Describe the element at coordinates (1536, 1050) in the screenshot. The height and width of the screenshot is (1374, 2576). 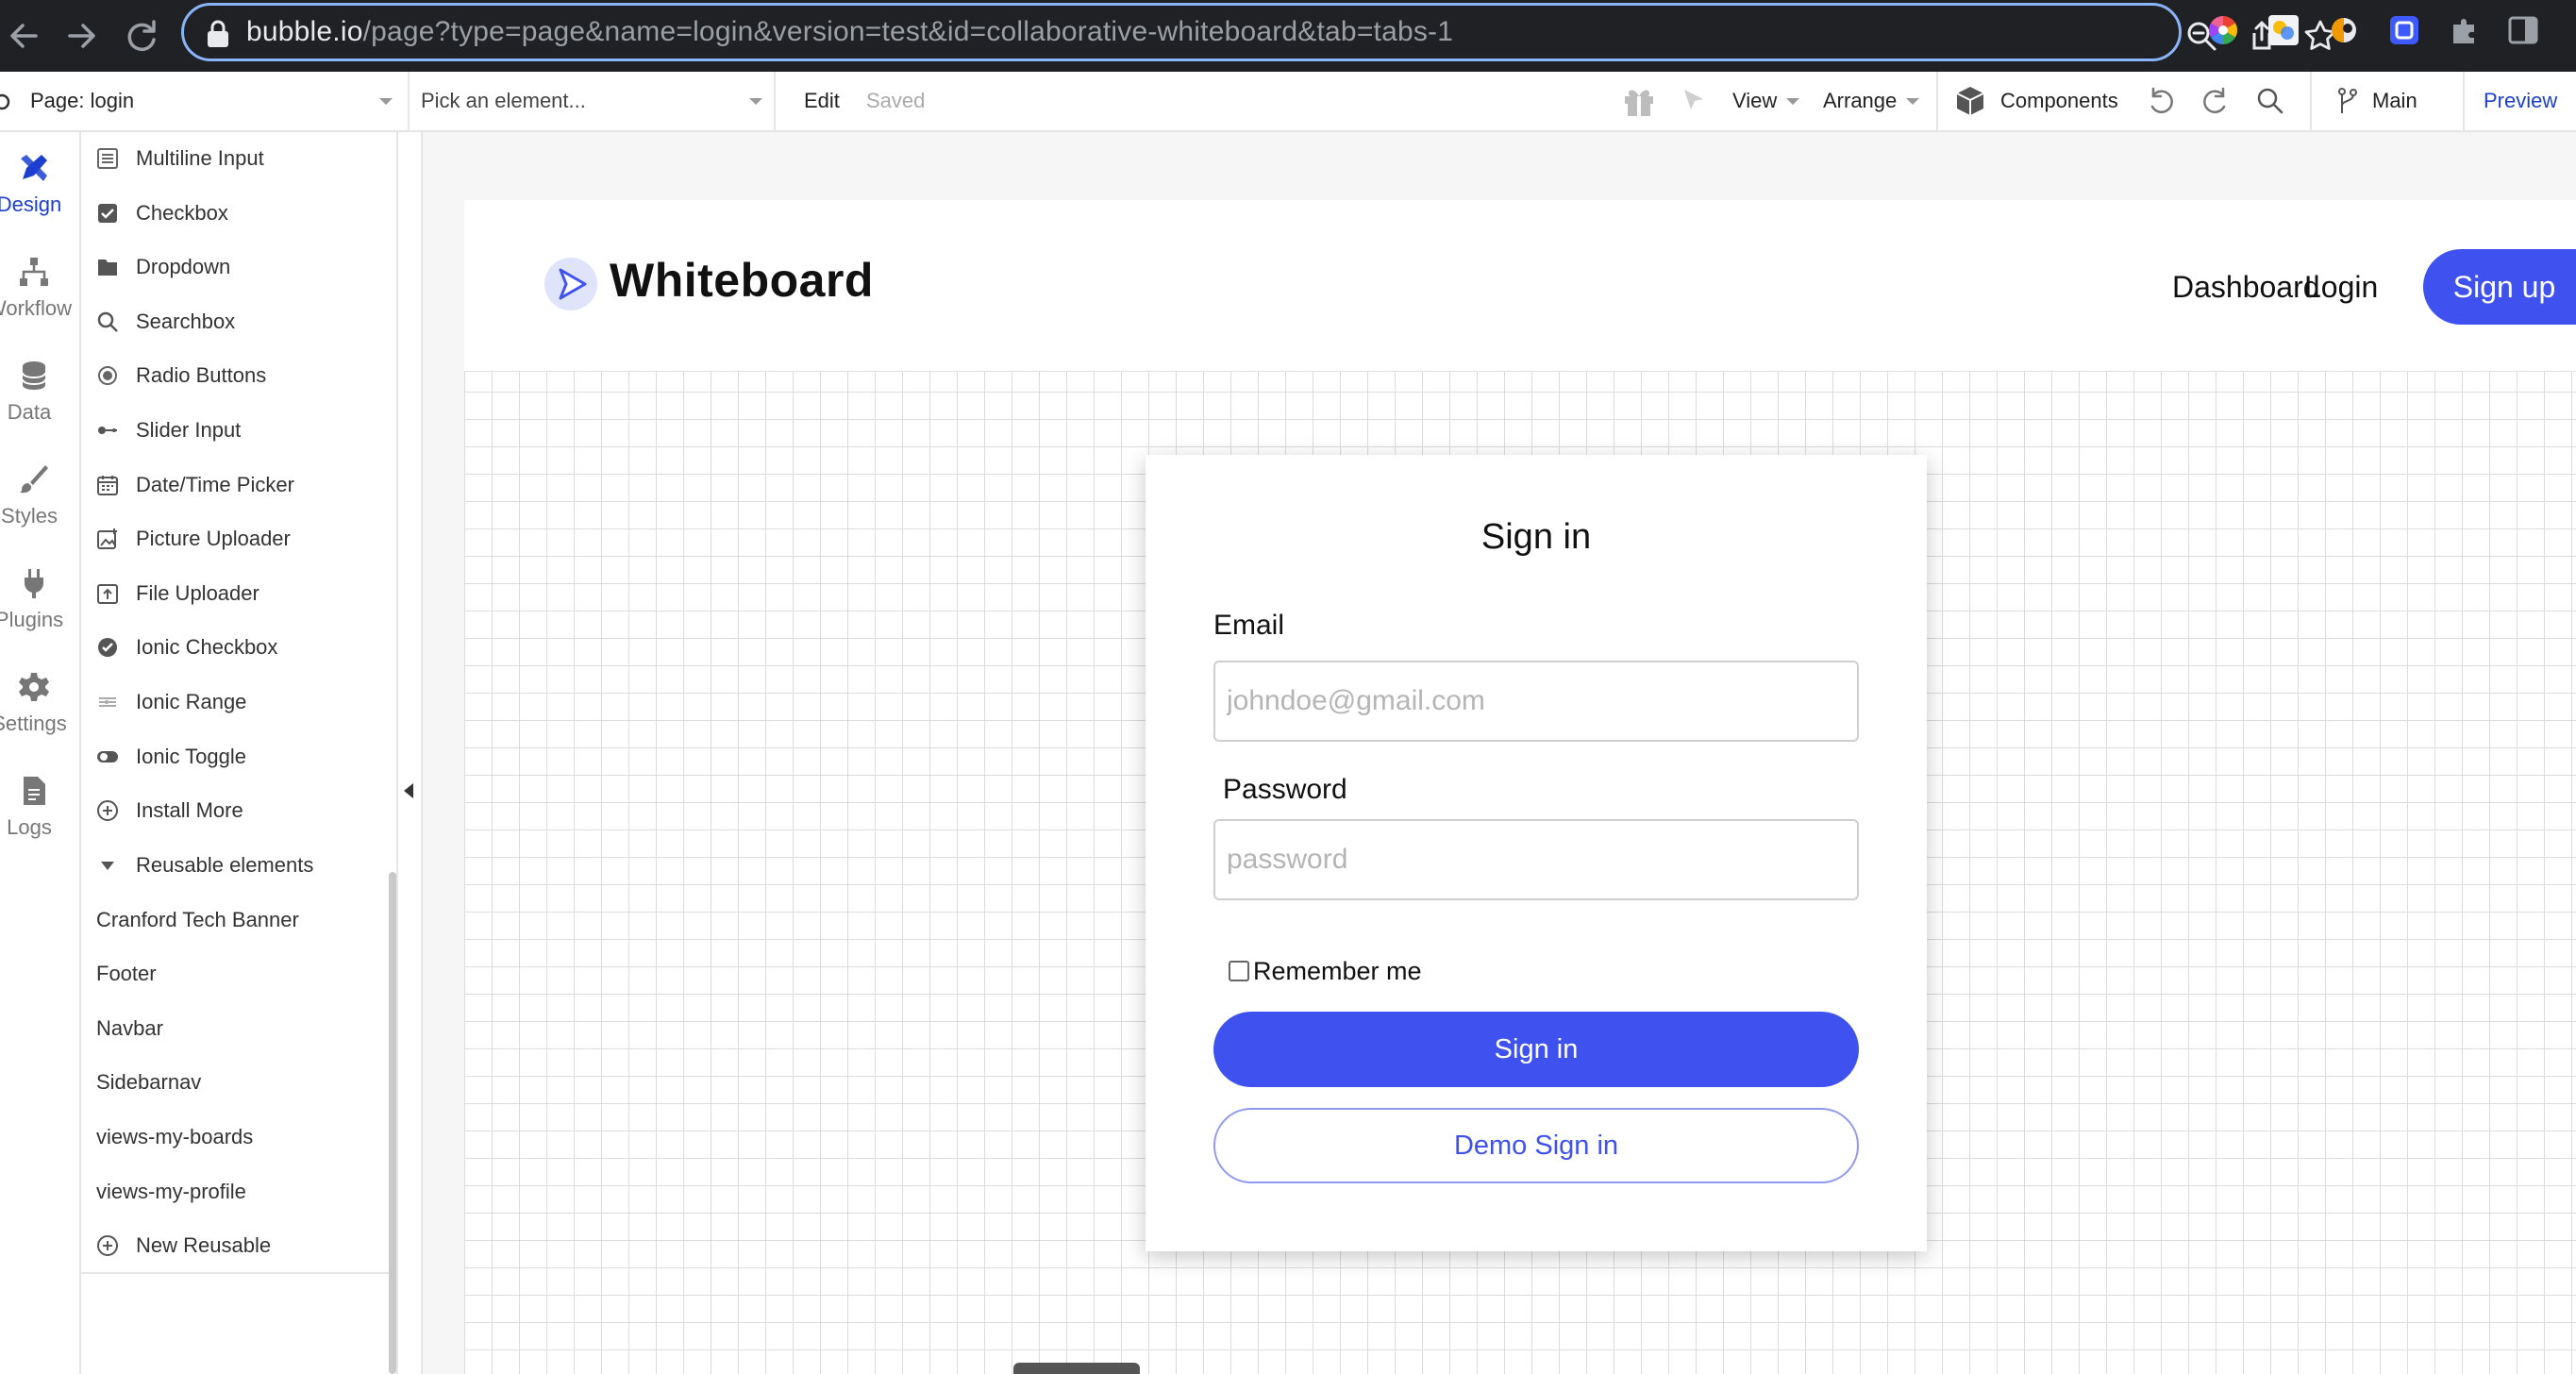
I see `signin-button: Sign in` at that location.